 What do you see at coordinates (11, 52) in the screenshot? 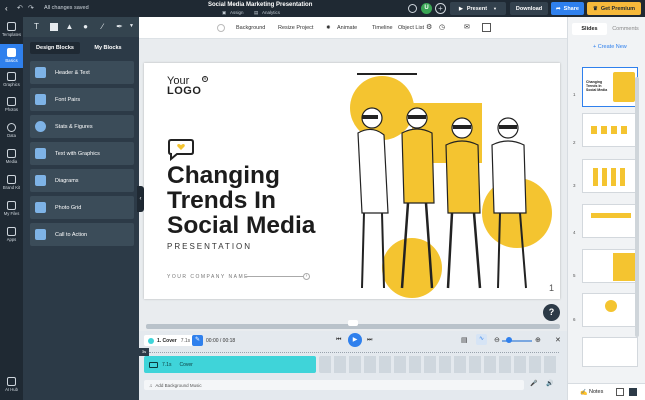
I see `basics-icon` at bounding box center [11, 52].